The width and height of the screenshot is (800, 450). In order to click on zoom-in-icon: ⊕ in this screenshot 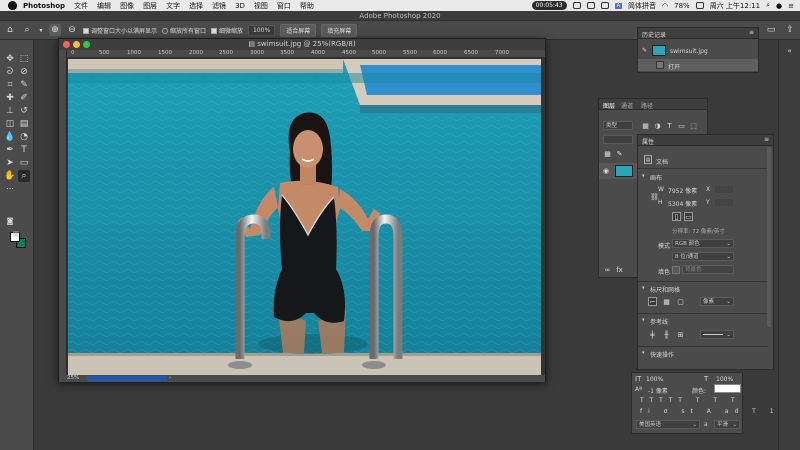, I will do `click(55, 30)`.